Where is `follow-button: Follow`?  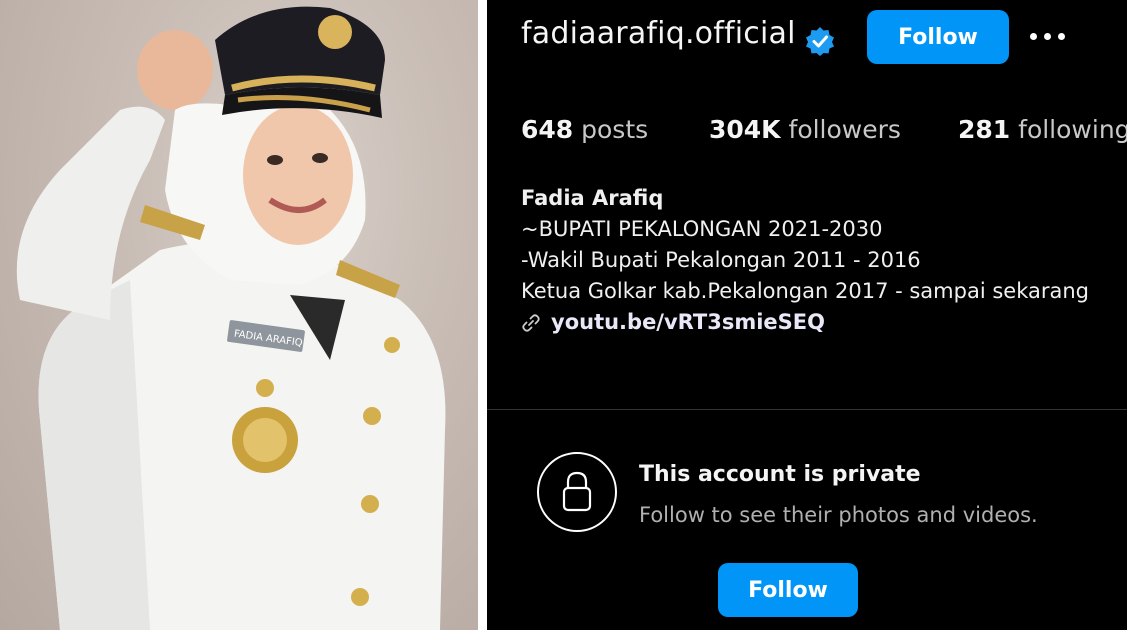
follow-button: Follow is located at coordinates (938, 37).